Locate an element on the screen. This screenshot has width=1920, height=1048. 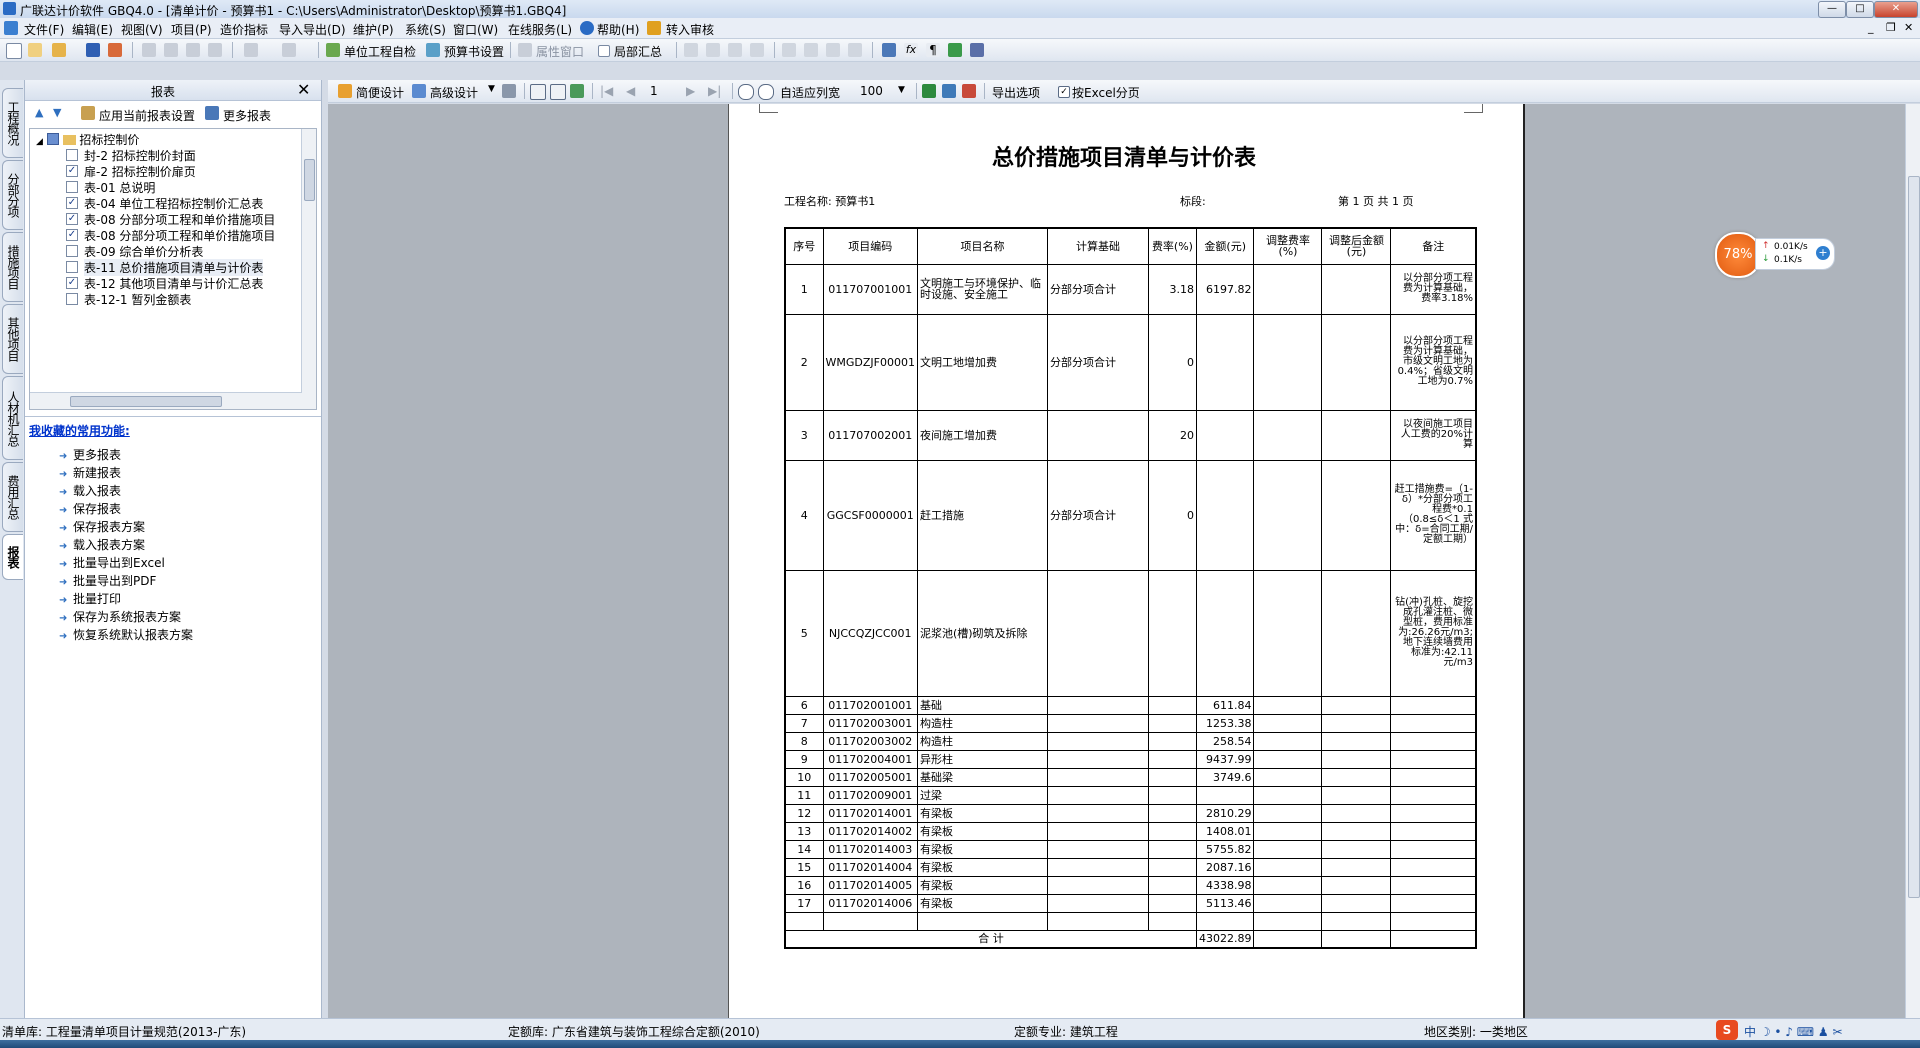
close-button: ✕ is located at coordinates (1896, 9).